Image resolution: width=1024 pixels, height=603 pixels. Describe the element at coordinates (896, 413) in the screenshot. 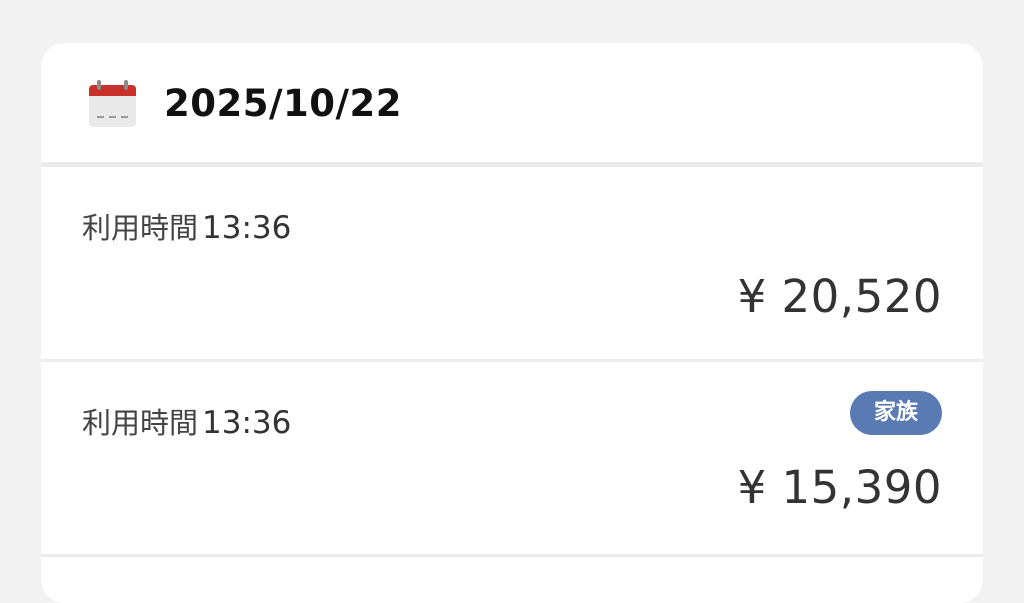

I see `family-badge: 家族` at that location.